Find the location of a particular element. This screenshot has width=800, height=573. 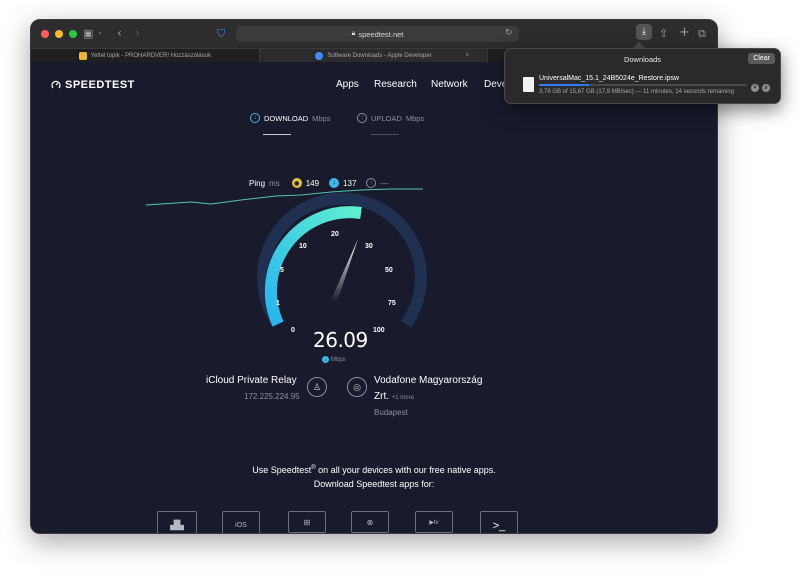

file-icon is located at coordinates (528, 84).